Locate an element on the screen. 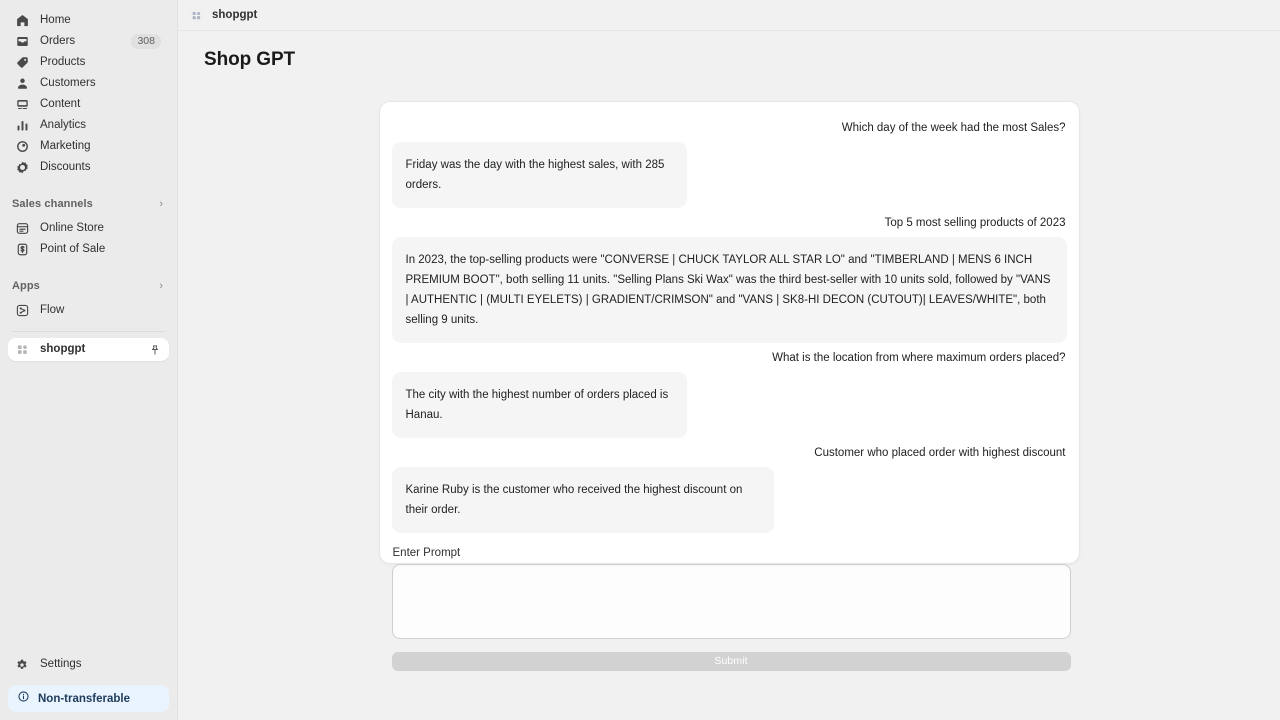 This screenshot has height=720, width=1280. sidebar-item-online-store: Online Store is located at coordinates (88, 228).